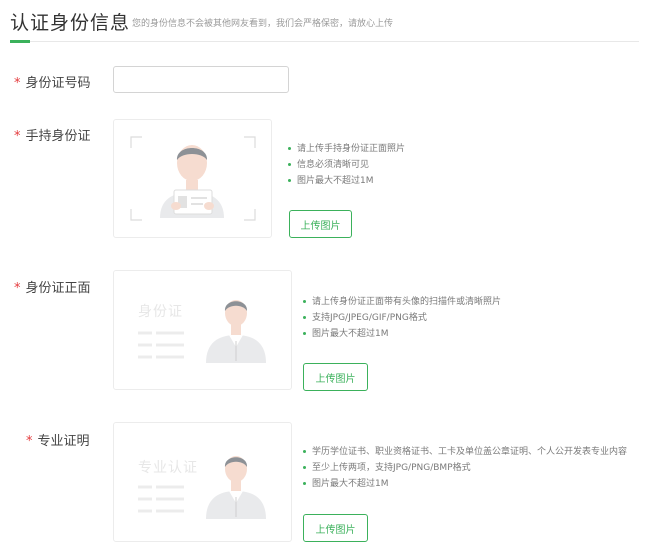  I want to click on id-number-label: * 身份证号码, so click(52, 81).